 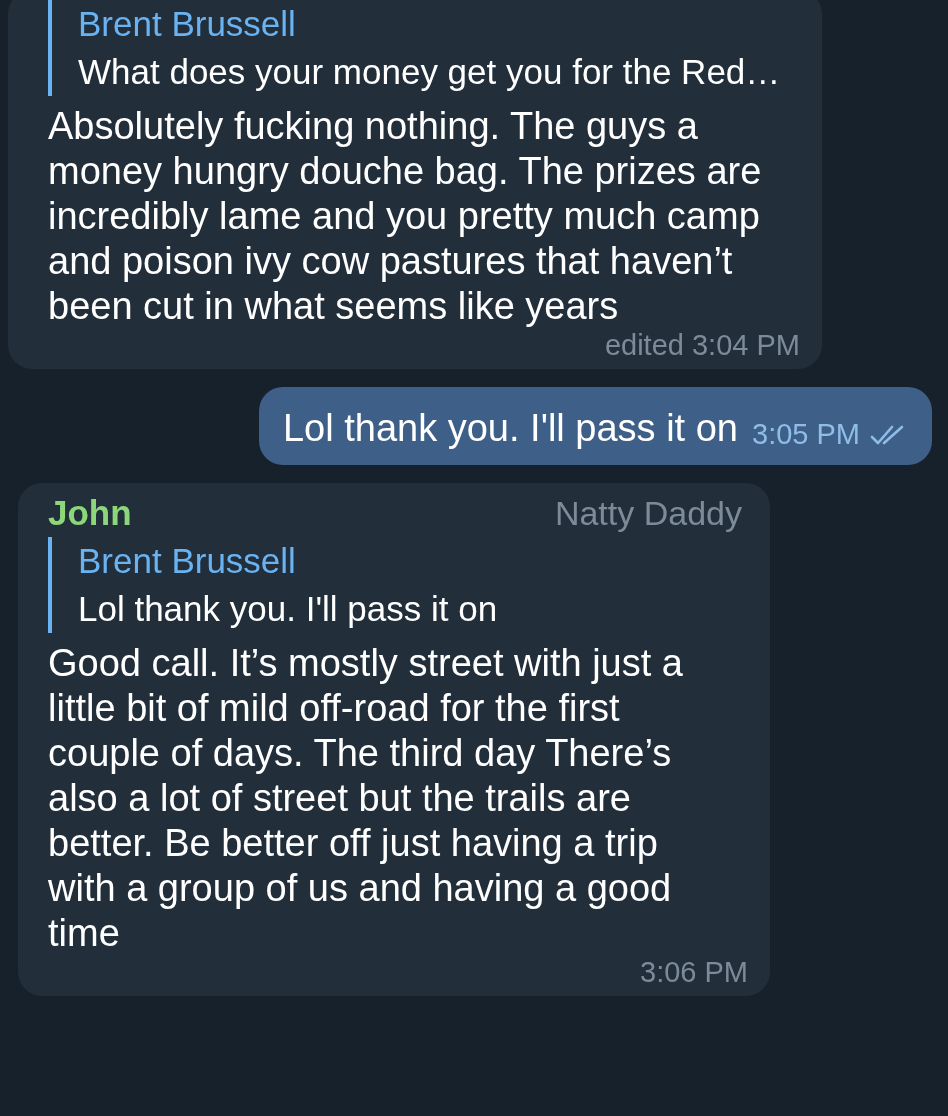 What do you see at coordinates (90, 513) in the screenshot?
I see `sender-name: John` at bounding box center [90, 513].